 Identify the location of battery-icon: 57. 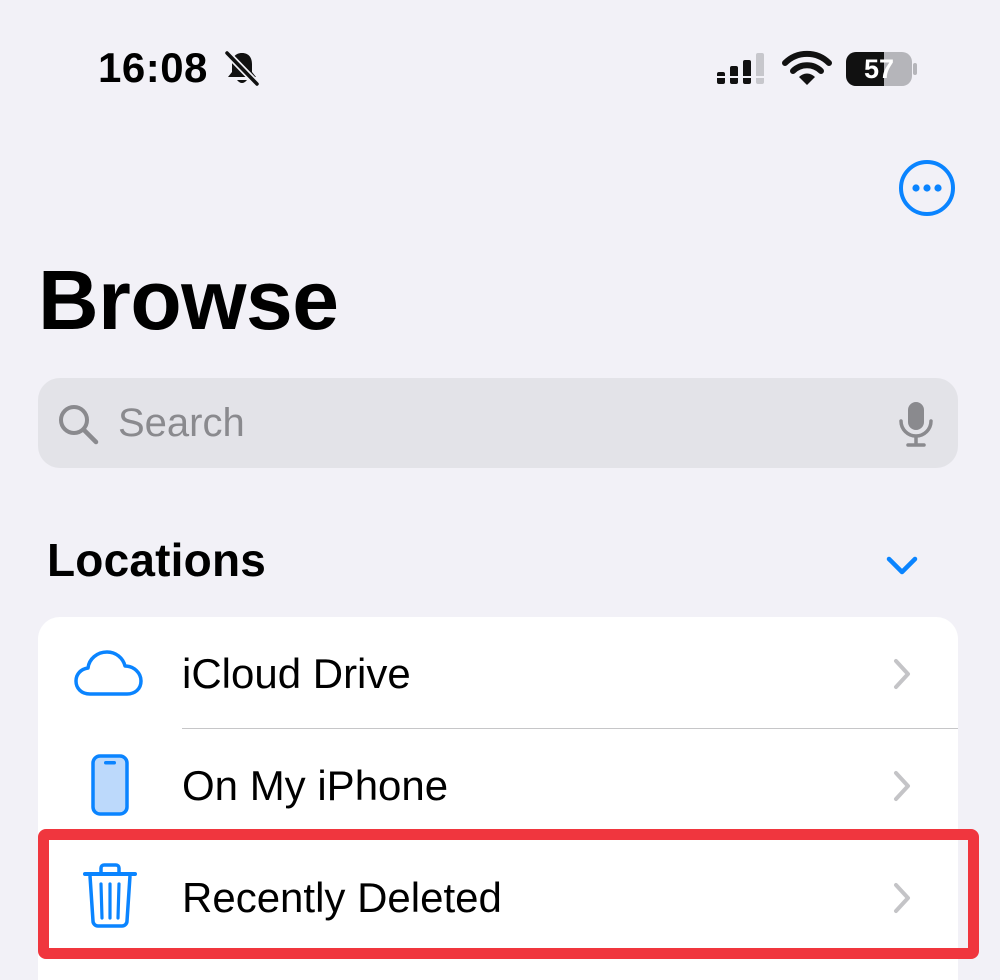
(881, 69).